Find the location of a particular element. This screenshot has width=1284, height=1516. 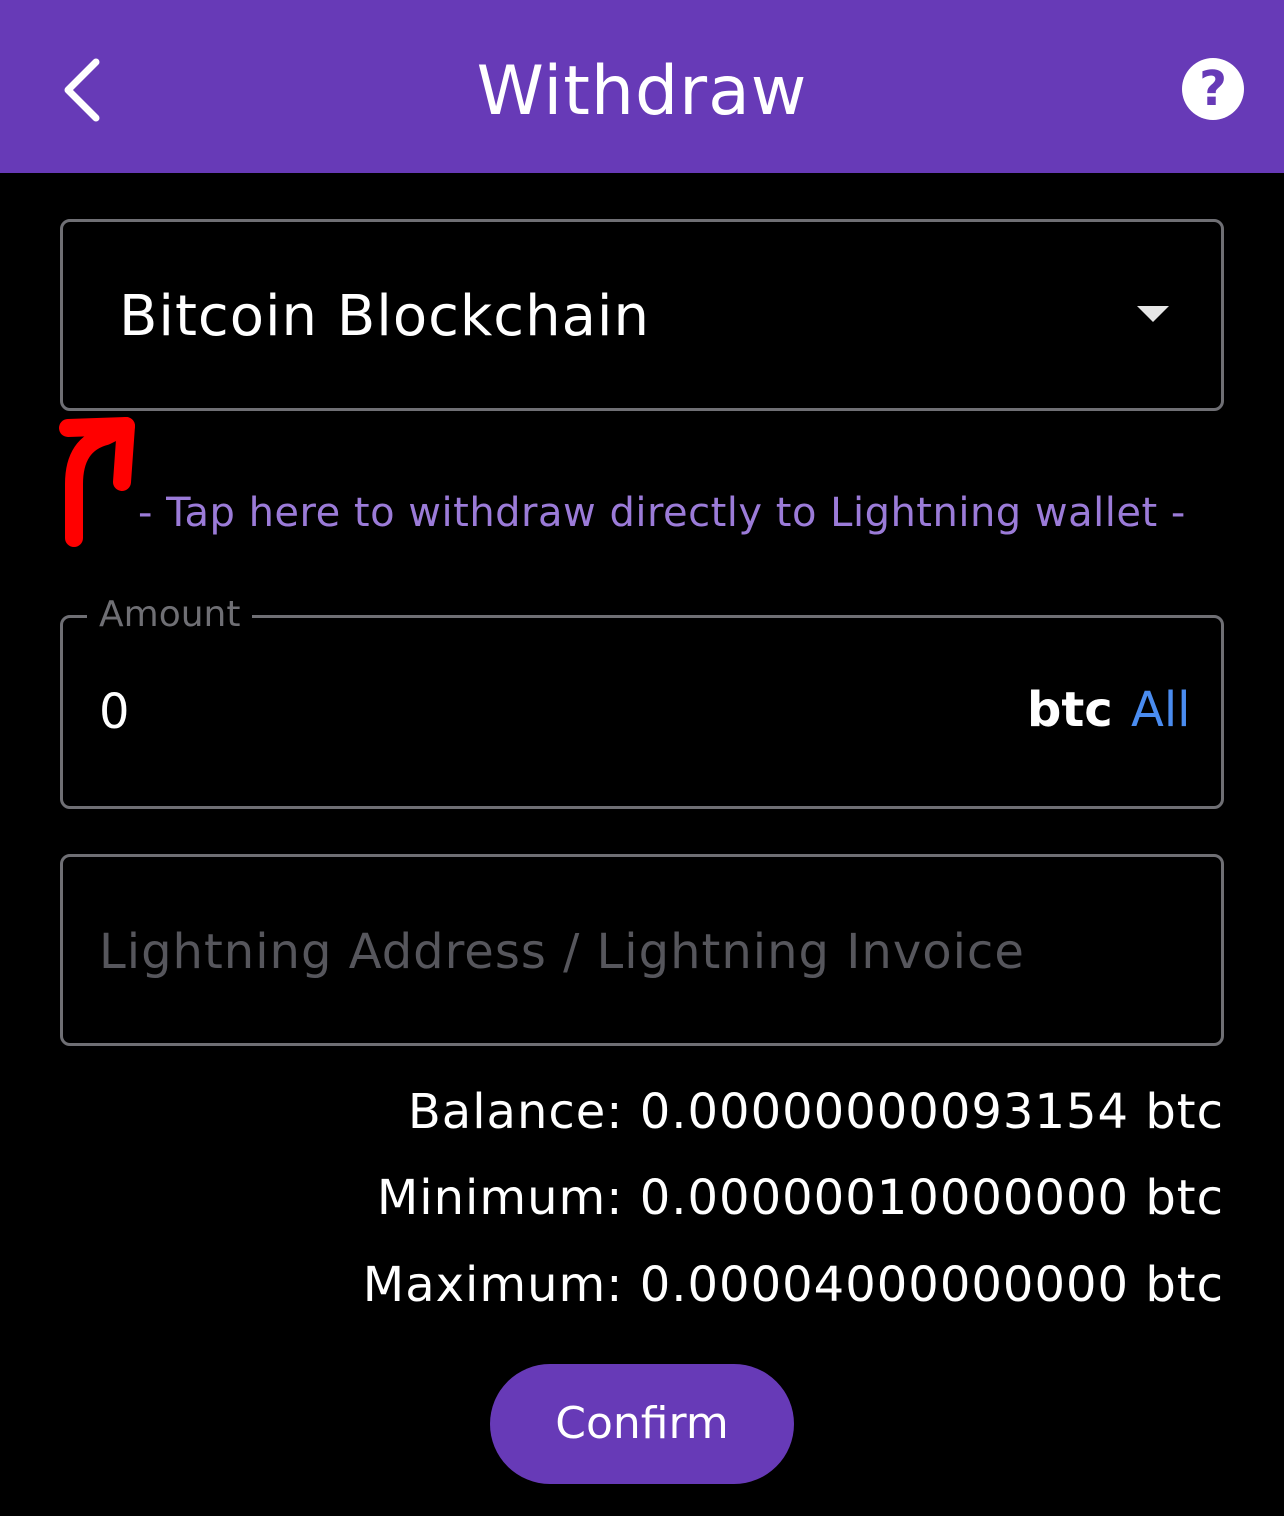

caret-down-icon is located at coordinates (1153, 314).